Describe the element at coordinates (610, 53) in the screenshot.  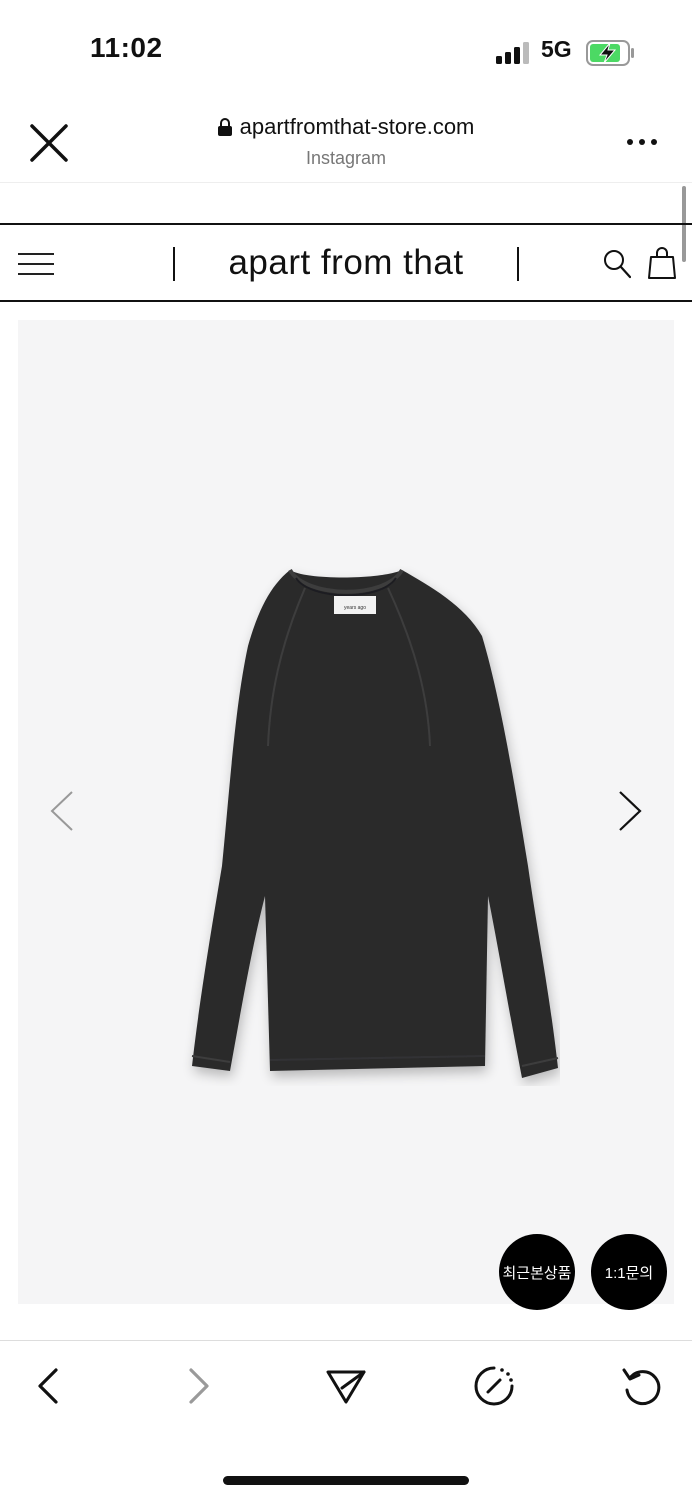
I see `battery-charging-icon` at that location.